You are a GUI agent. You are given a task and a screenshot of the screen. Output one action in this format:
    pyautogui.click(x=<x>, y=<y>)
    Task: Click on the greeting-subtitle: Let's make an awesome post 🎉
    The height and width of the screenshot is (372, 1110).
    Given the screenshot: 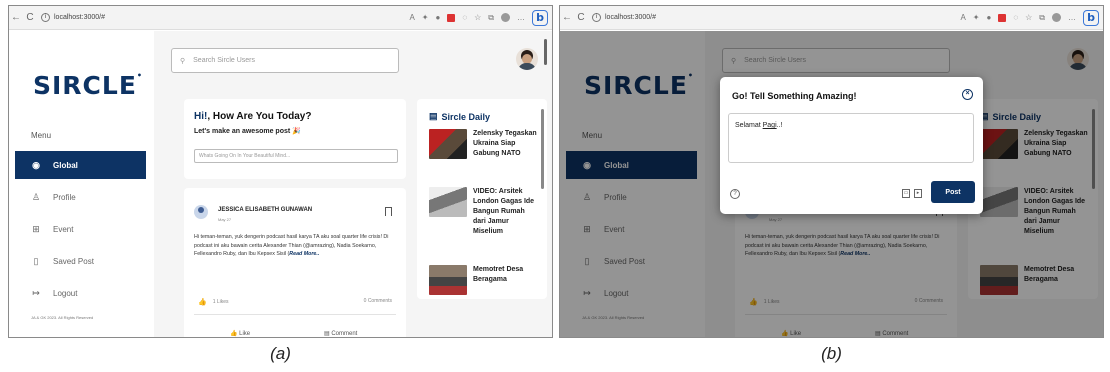 What is the action you would take?
    pyautogui.click(x=247, y=131)
    